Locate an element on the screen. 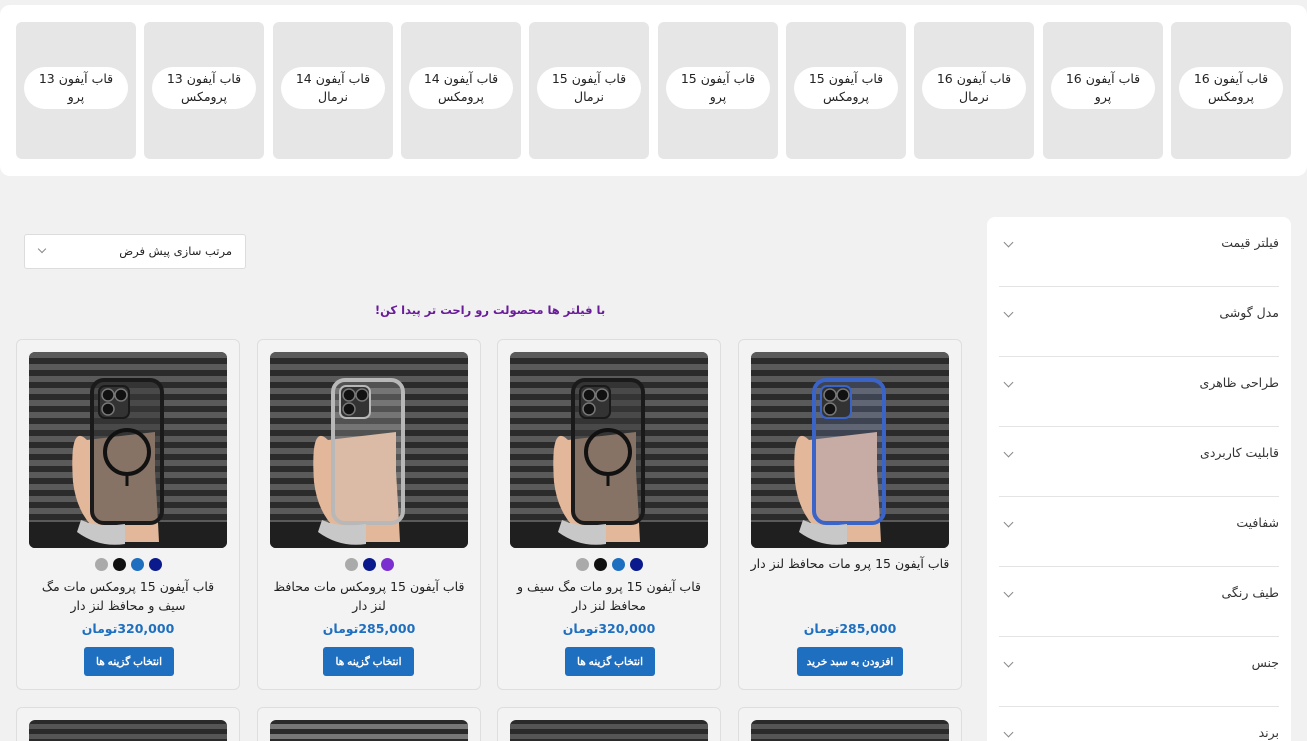 The image size is (1307, 741). category-label: قاب آیفون 15 نرمال is located at coordinates (589, 88).